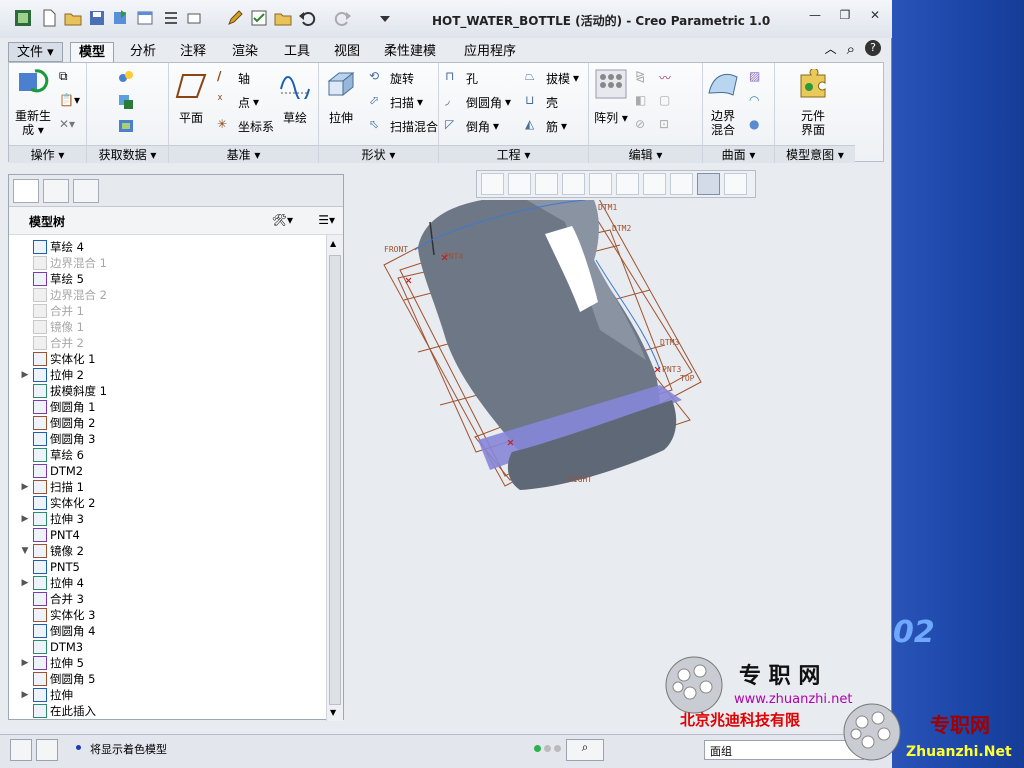 This screenshot has height=768, width=1024. What do you see at coordinates (546, 184) in the screenshot?
I see `zoom-out-icon` at bounding box center [546, 184].